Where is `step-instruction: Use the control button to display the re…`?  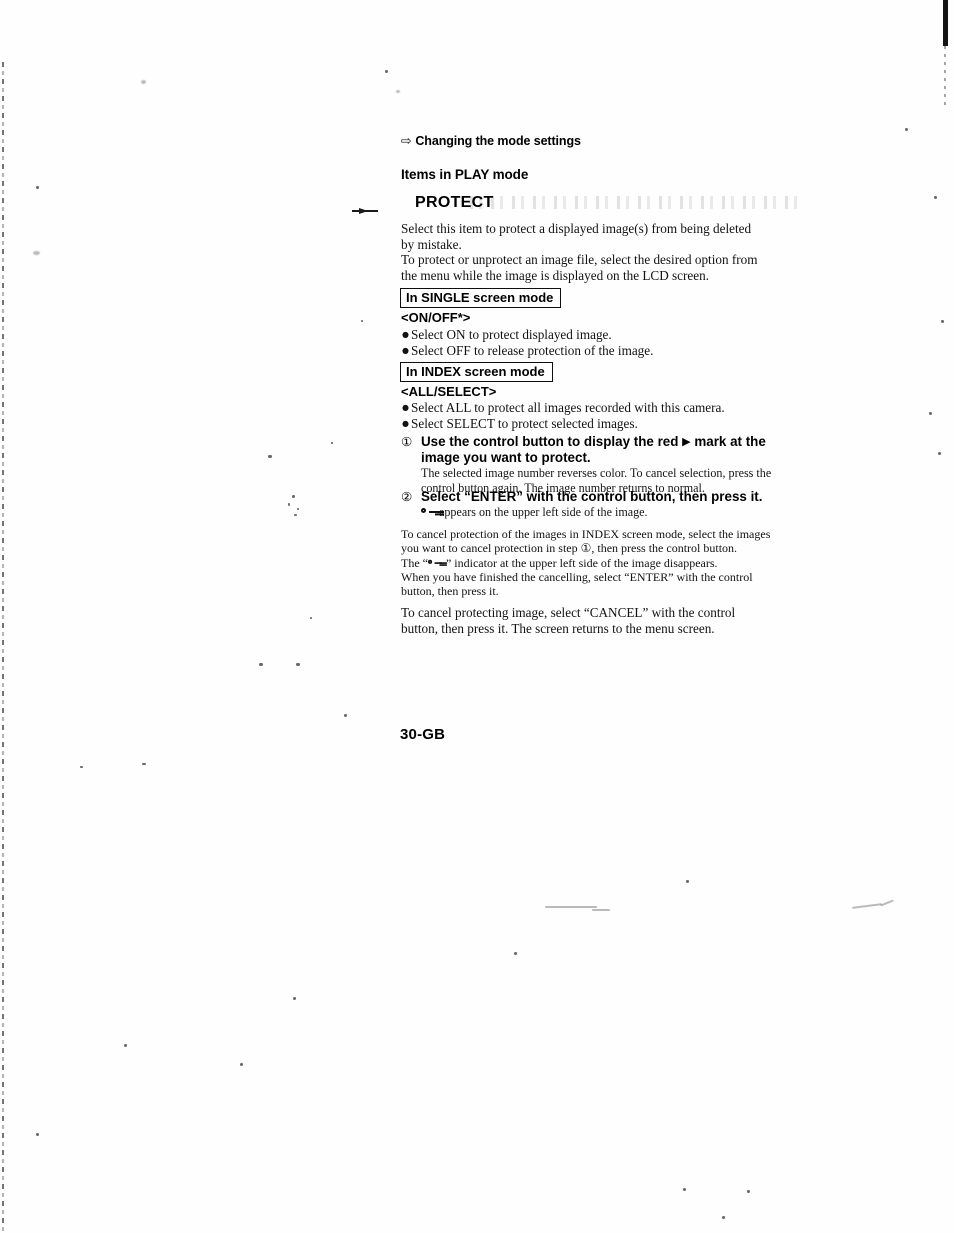
step-instruction: Use the control button to display the re… is located at coordinates (607, 450).